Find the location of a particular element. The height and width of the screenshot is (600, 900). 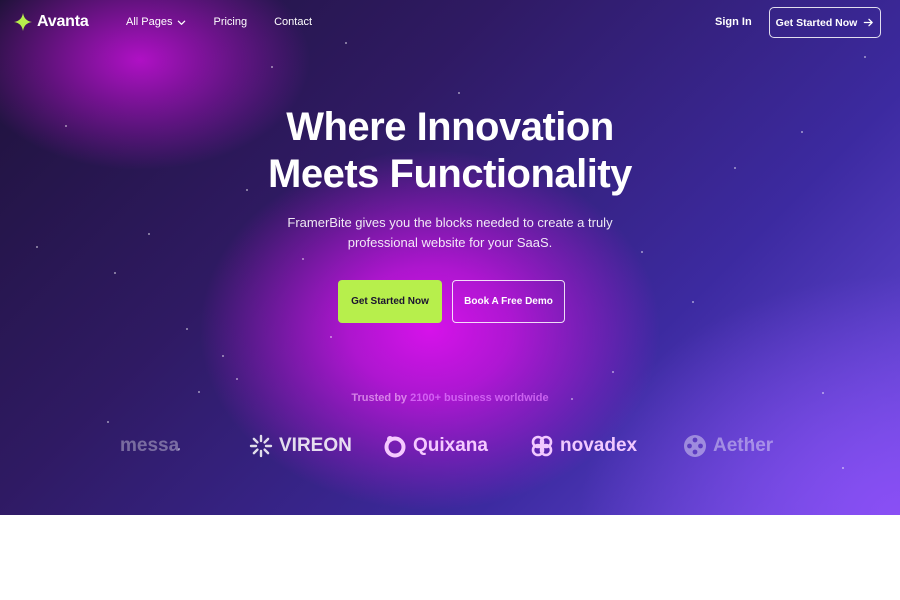

brand-logo: Avanta is located at coordinates (51, 22).